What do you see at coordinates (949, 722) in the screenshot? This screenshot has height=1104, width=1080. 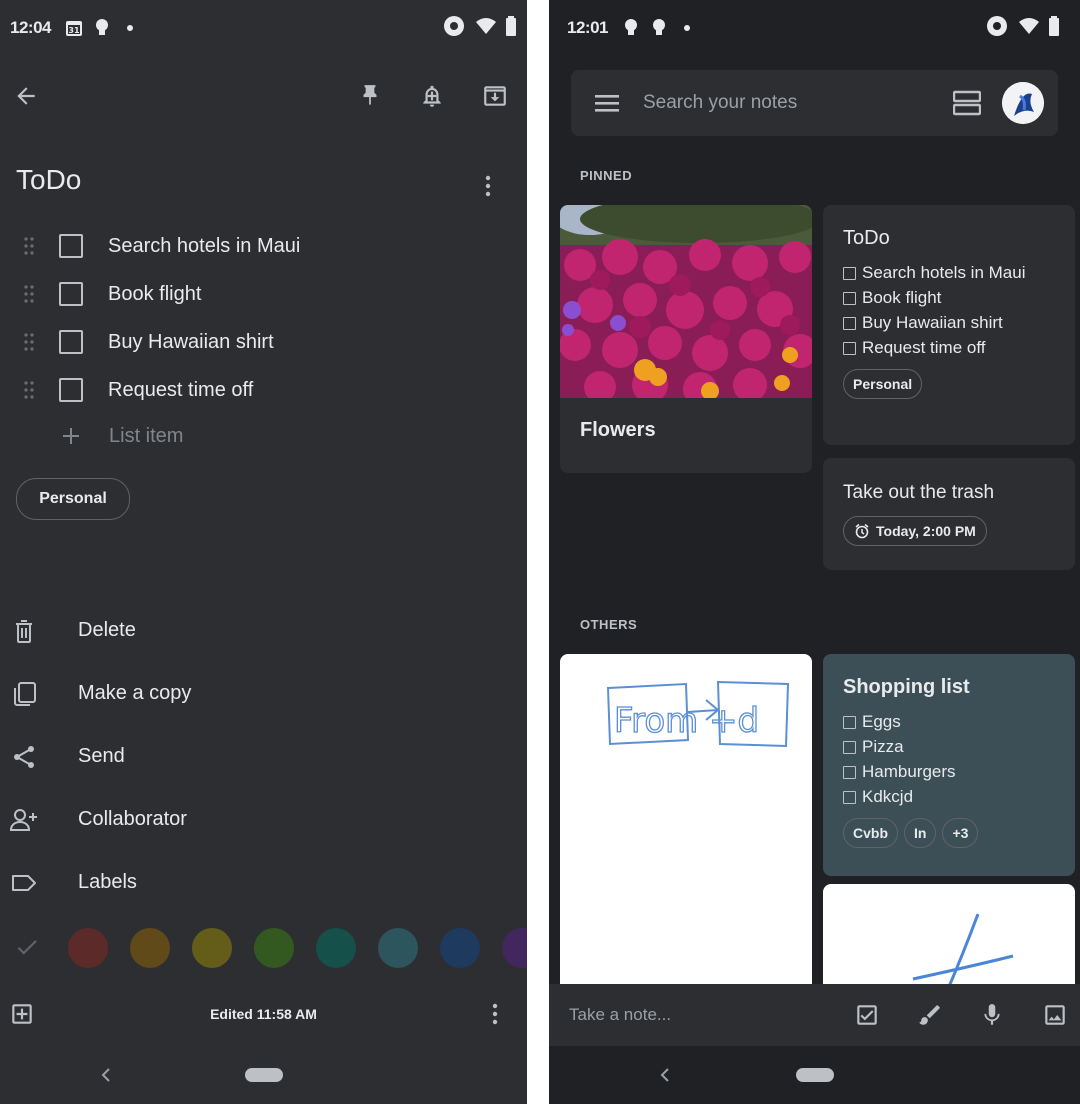 I see `mini-checklist-item: Eggs` at bounding box center [949, 722].